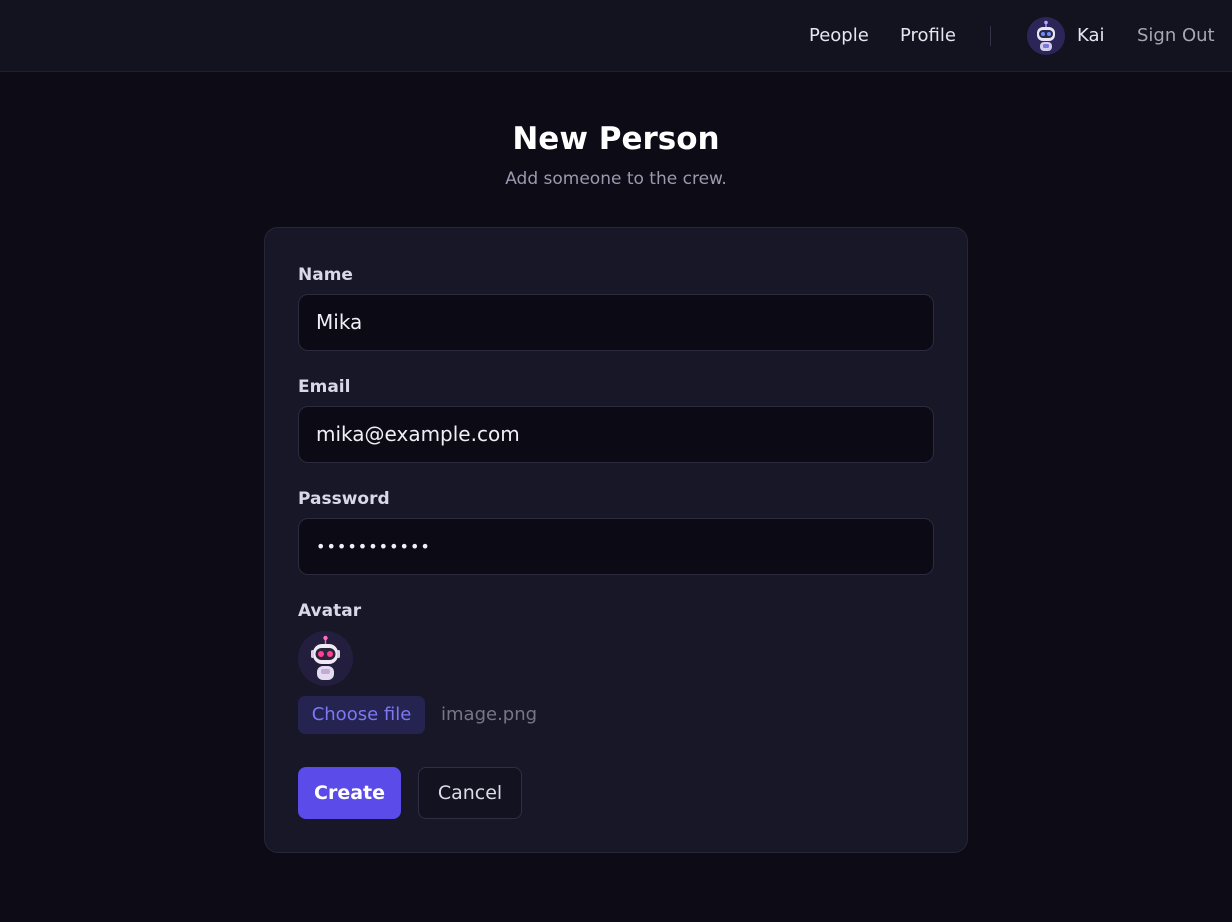  What do you see at coordinates (330, 611) in the screenshot?
I see `avatar-label: Avatar` at bounding box center [330, 611].